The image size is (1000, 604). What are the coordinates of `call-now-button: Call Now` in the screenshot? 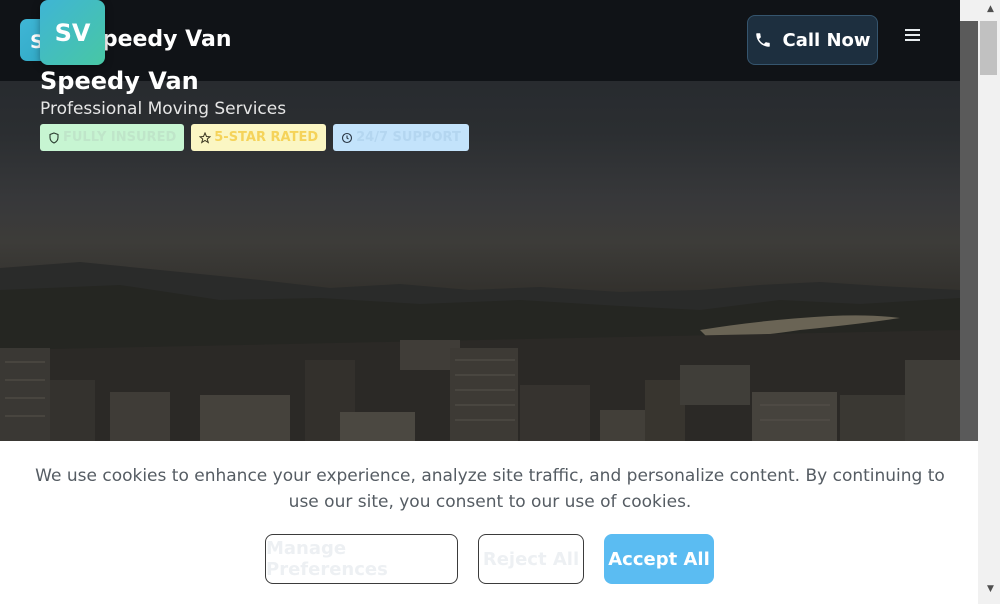 It's located at (812, 40).